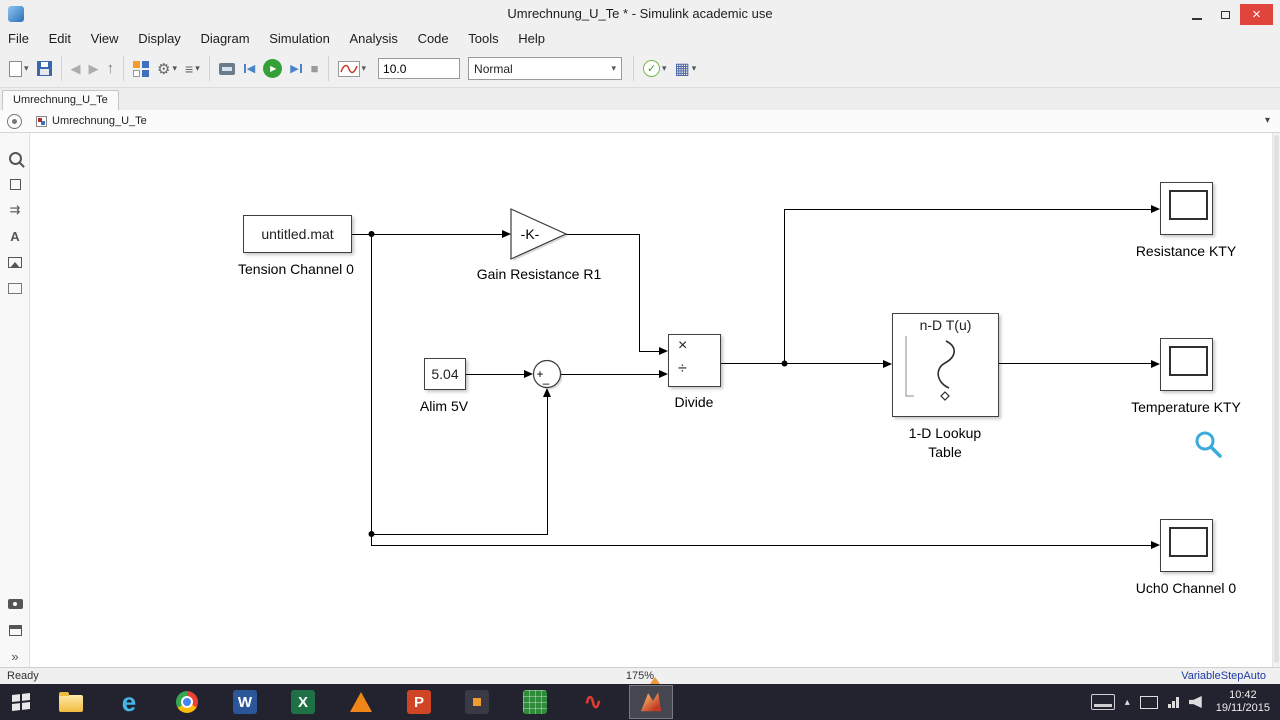 This screenshot has height=720, width=1280. I want to click on library-browser-icon, so click(141, 68).